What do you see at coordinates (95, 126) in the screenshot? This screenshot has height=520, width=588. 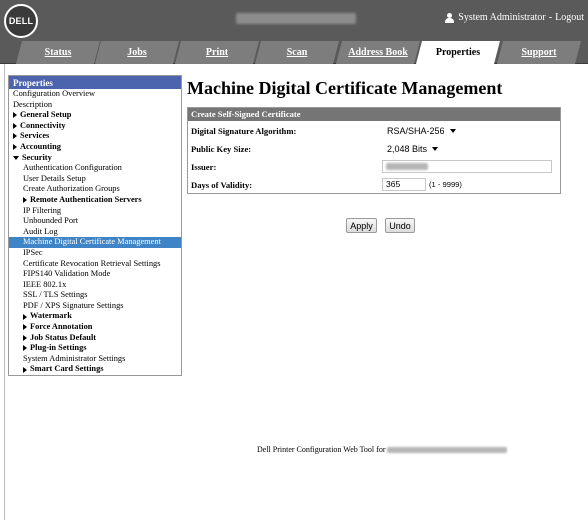 I see `sidebar-item-connectivity: Connectivity` at bounding box center [95, 126].